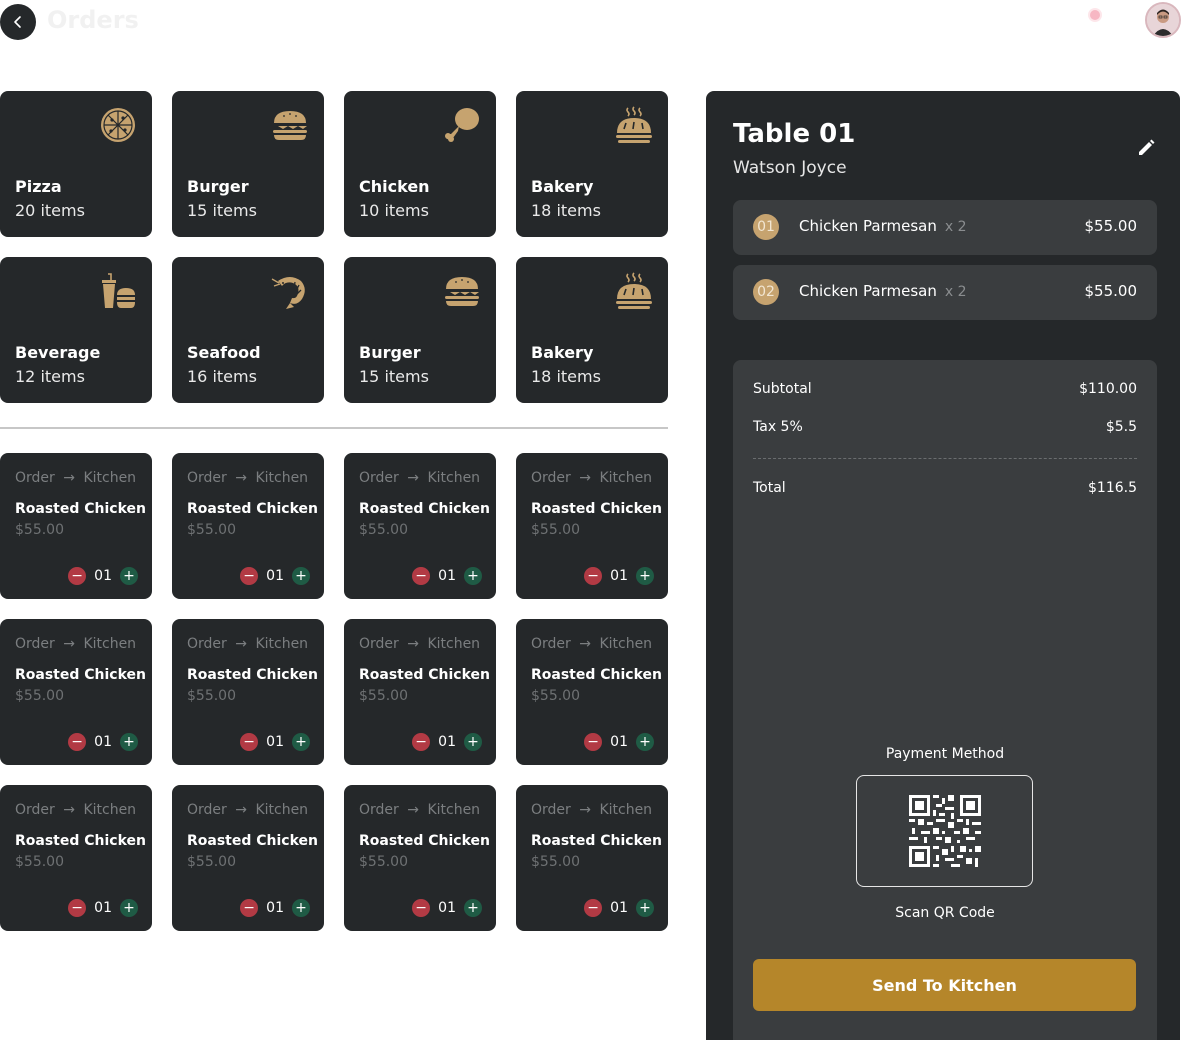  I want to click on category-card-beverage: Beverage 12 items, so click(76, 330).